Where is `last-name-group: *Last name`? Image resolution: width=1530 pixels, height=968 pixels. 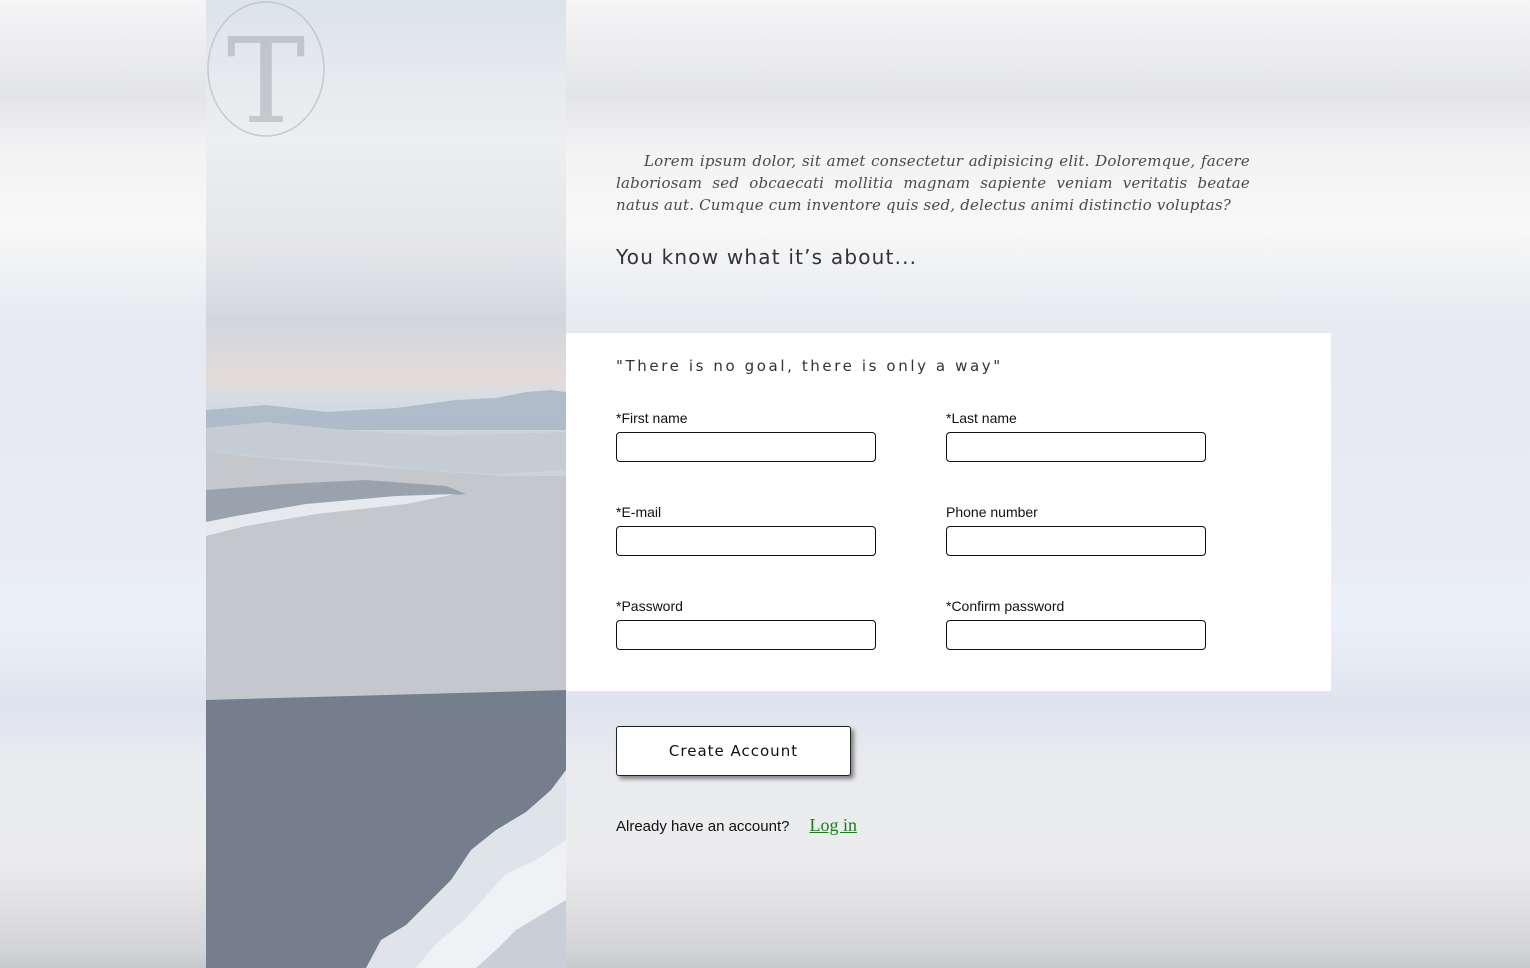
last-name-group: *Last name is located at coordinates (1076, 436).